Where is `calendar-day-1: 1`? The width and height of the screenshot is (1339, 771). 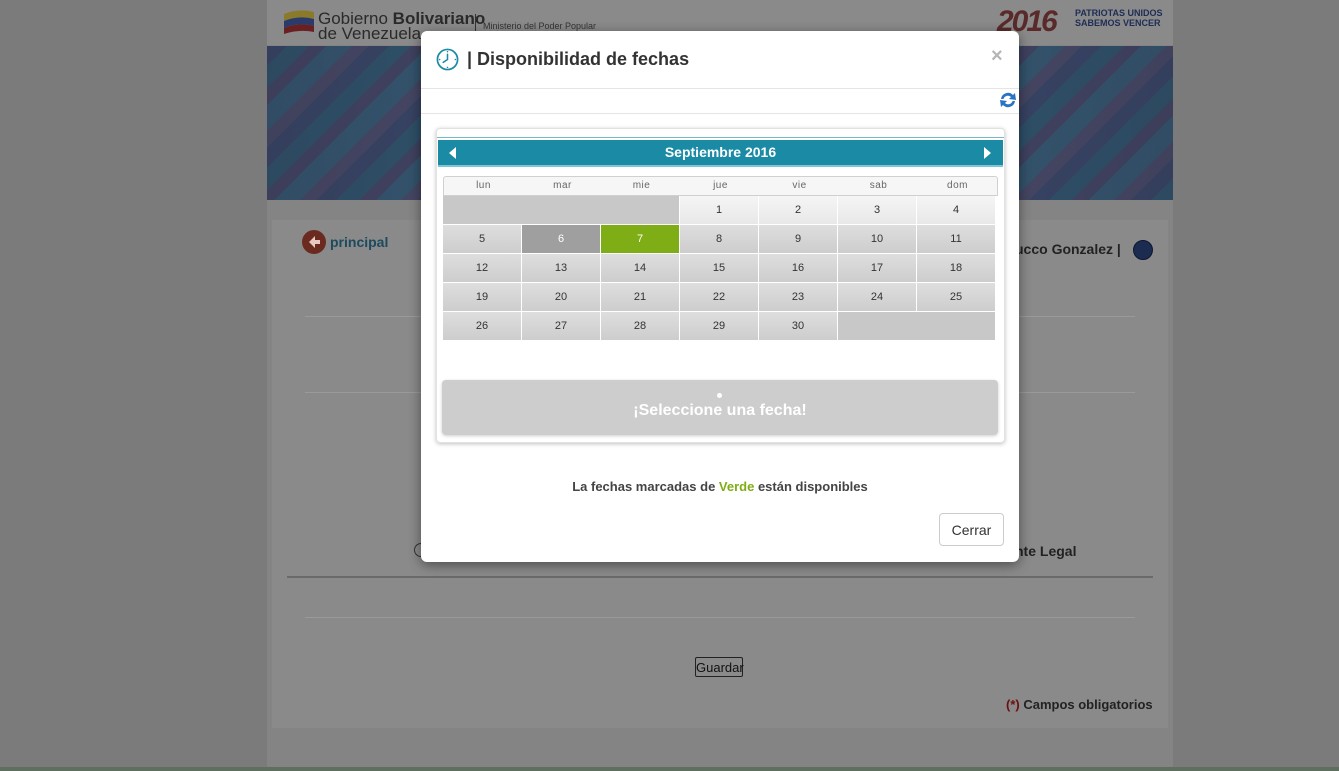 calendar-day-1: 1 is located at coordinates (719, 210).